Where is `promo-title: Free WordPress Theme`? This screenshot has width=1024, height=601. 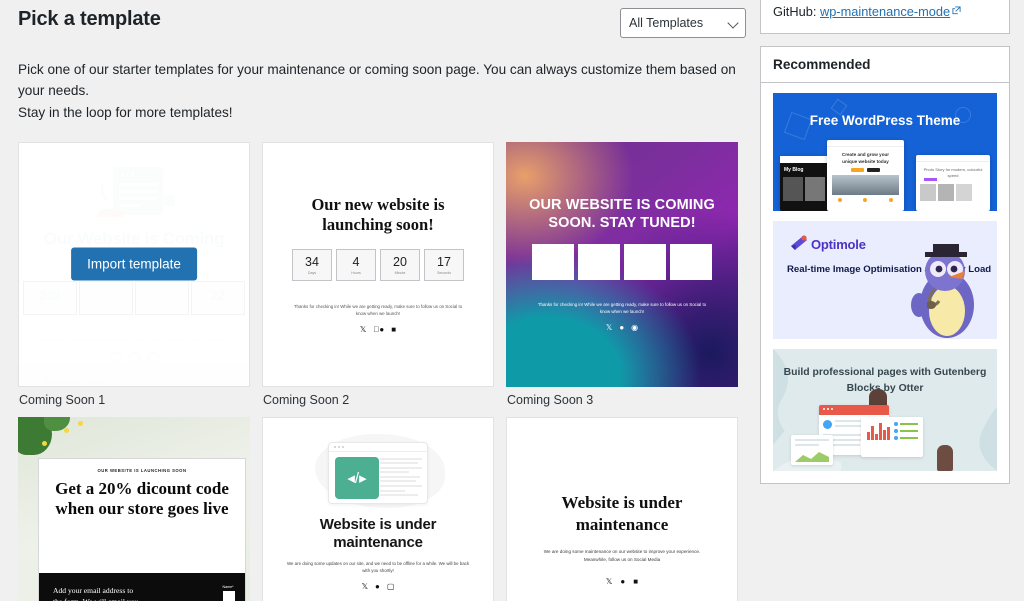 promo-title: Free WordPress Theme is located at coordinates (885, 120).